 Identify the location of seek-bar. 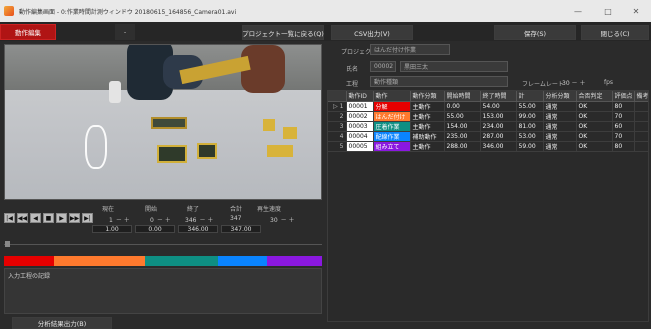
(163, 244).